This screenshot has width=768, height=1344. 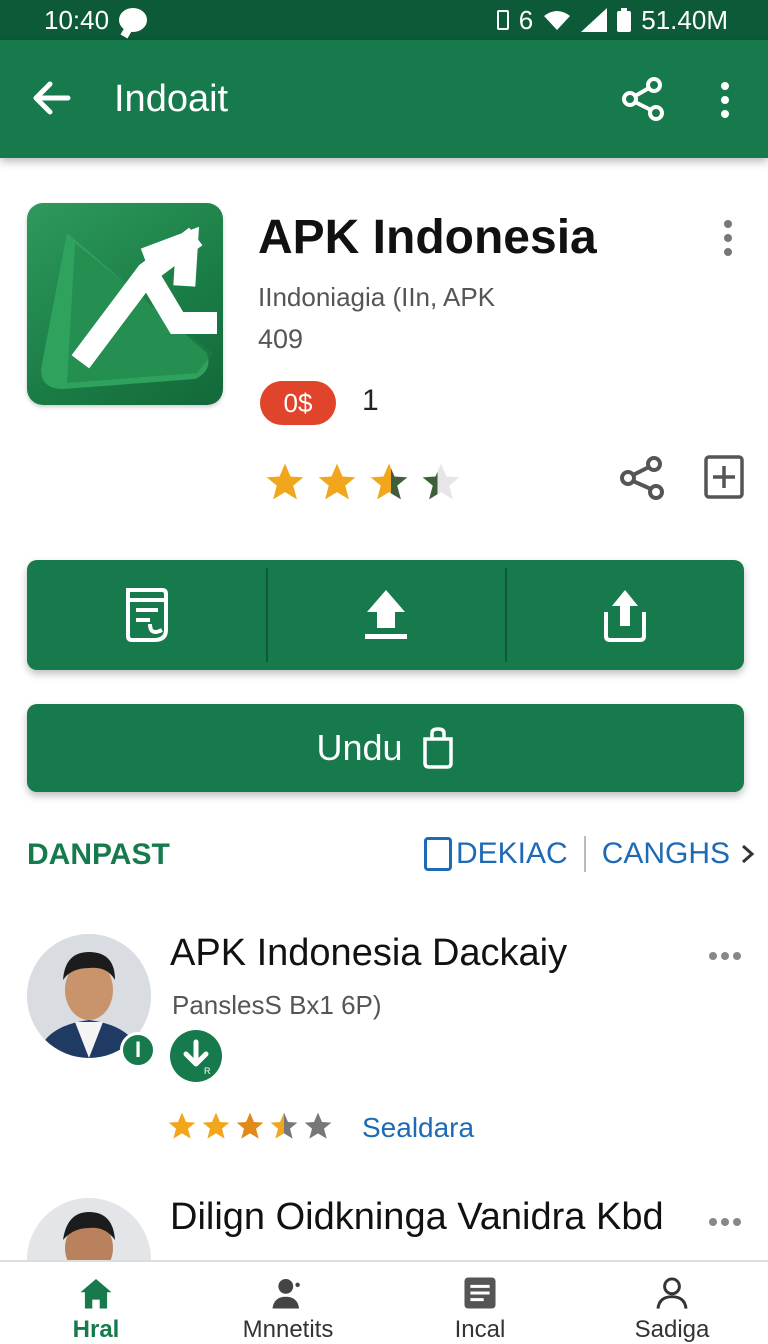 I want to click on add-box-icon, so click(x=724, y=477).